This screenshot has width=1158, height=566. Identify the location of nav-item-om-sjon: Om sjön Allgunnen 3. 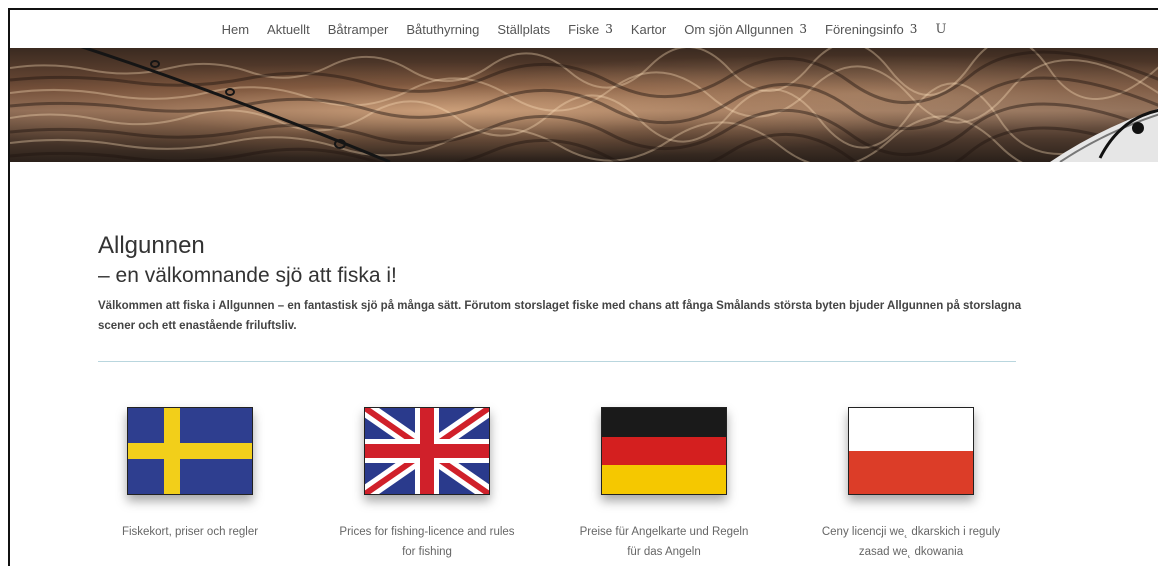
(745, 29).